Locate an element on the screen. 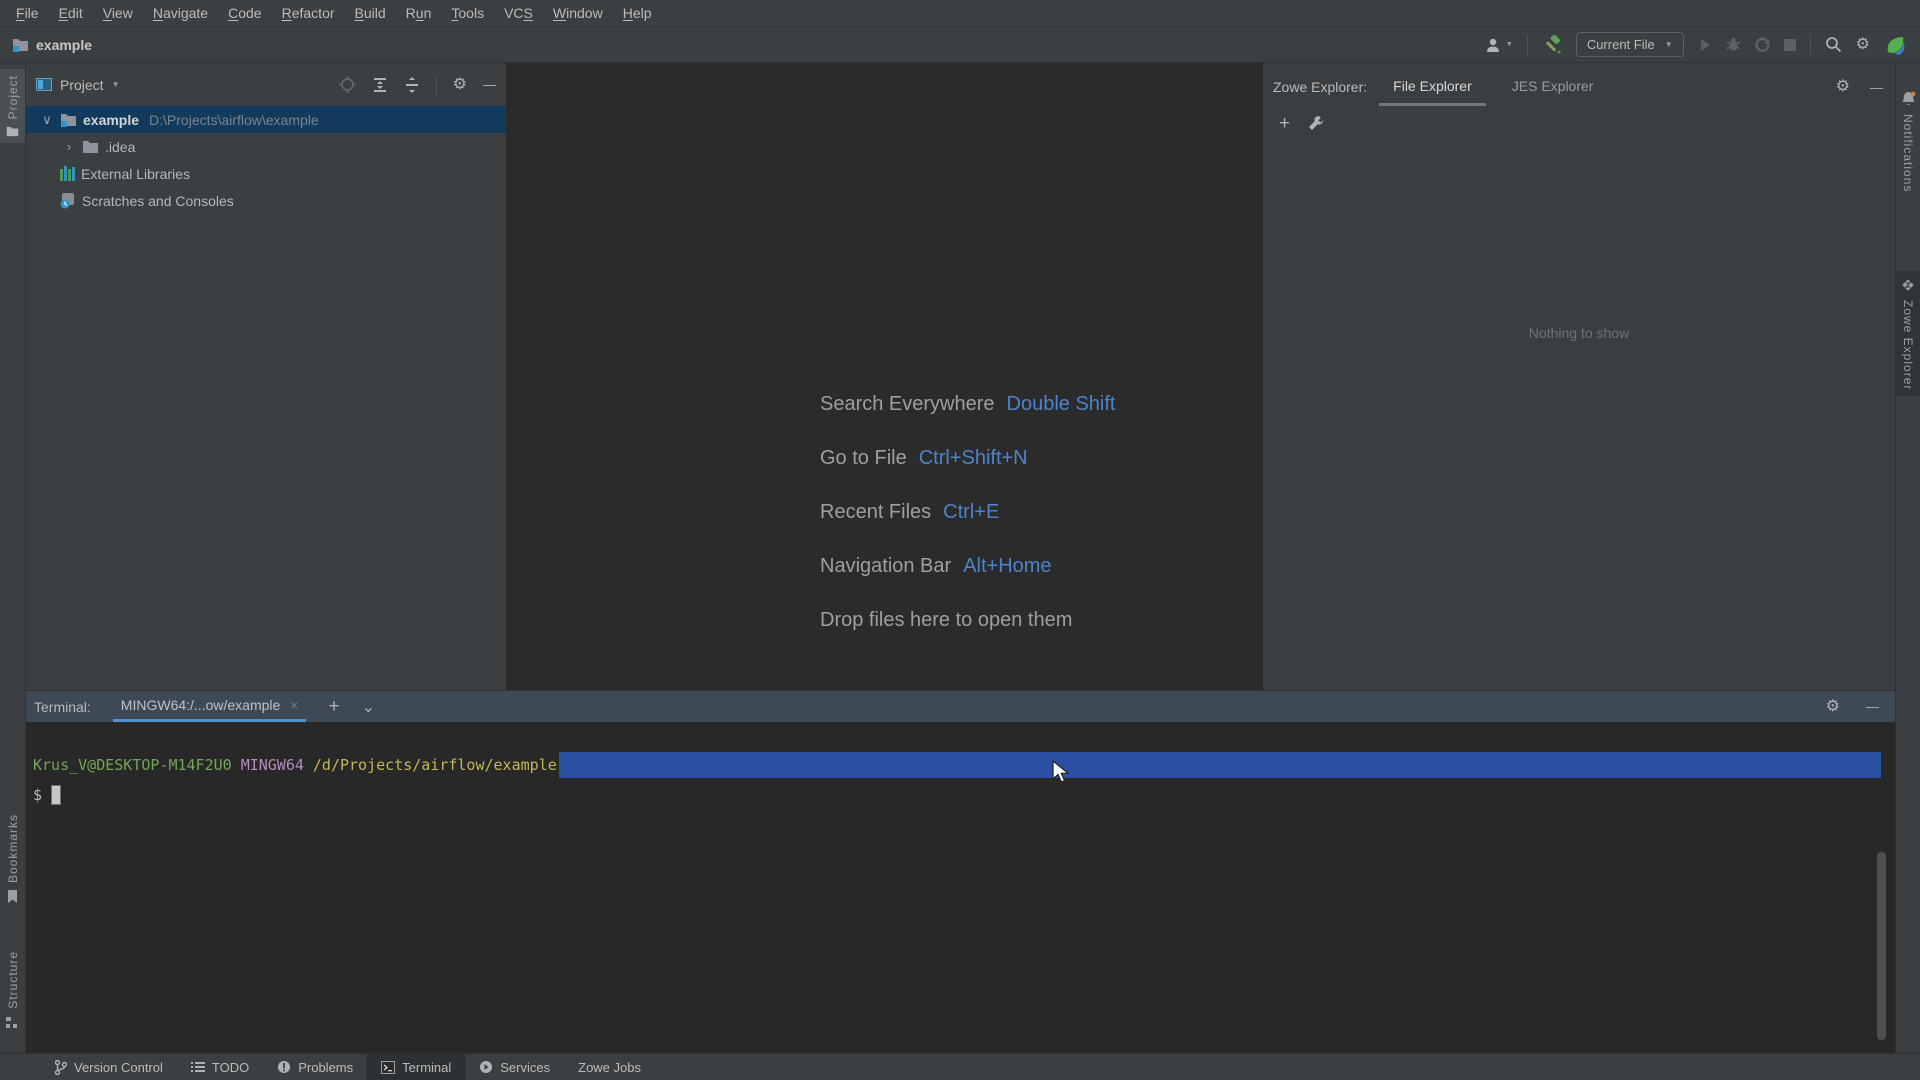 This screenshot has width=1920, height=1080. menu-navigate: Navigate is located at coordinates (180, 13).